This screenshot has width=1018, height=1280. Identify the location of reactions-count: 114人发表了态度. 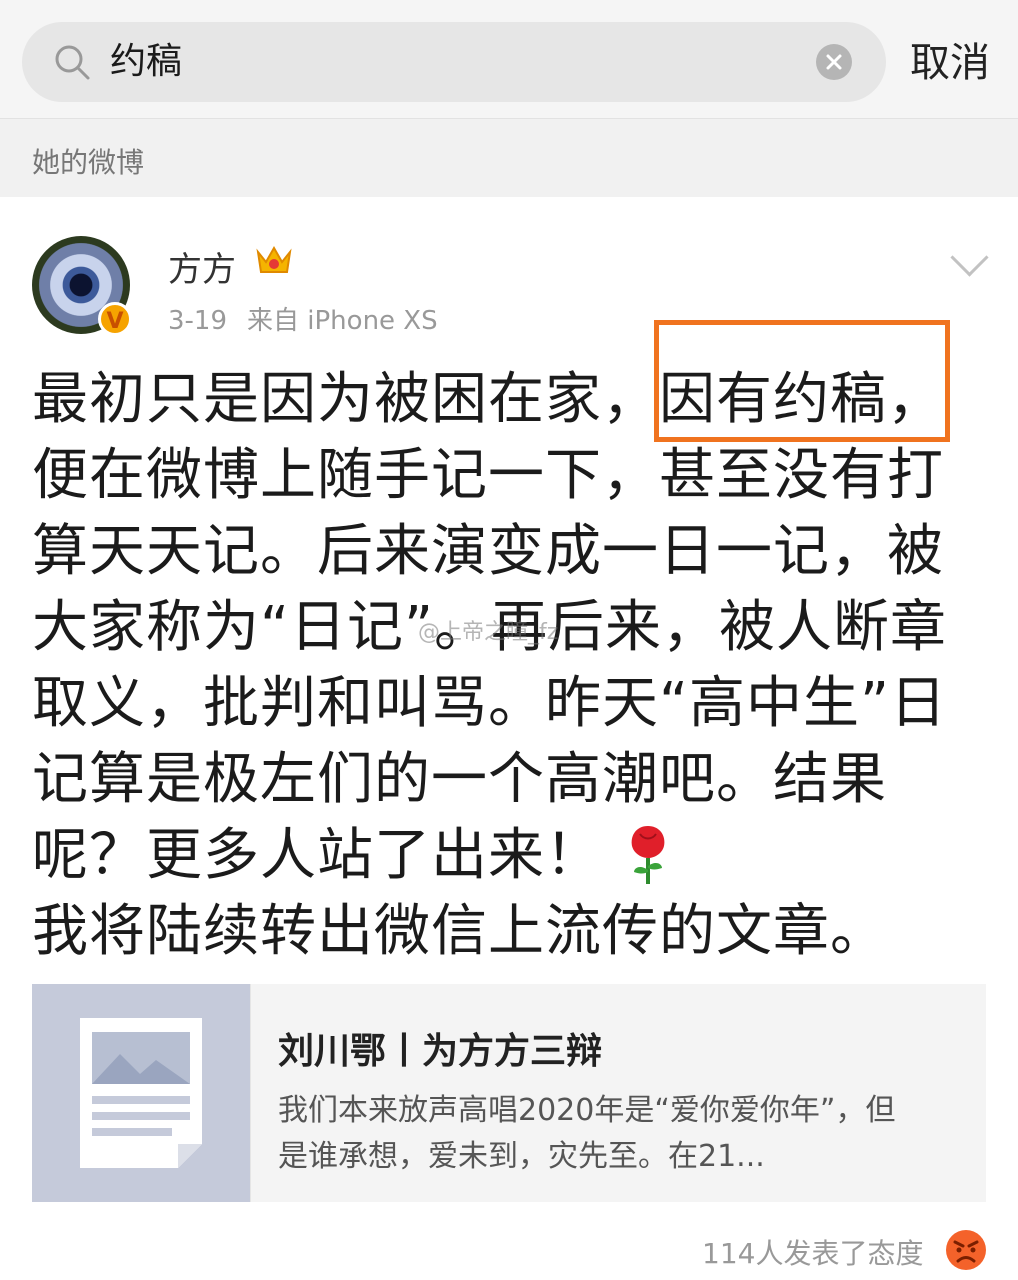
(812, 1252).